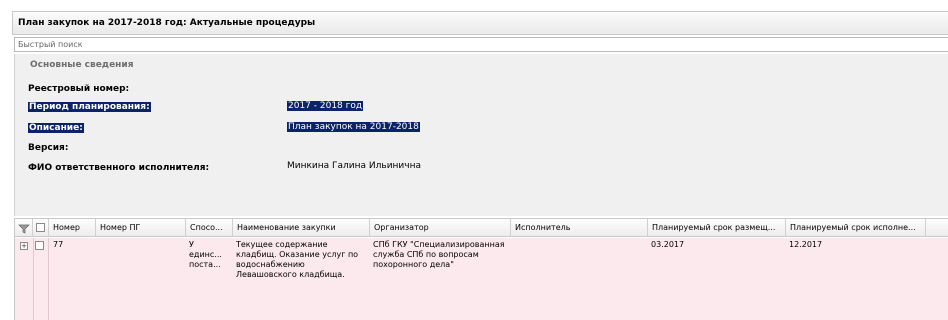  I want to click on description-label: Описание:, so click(56, 128).